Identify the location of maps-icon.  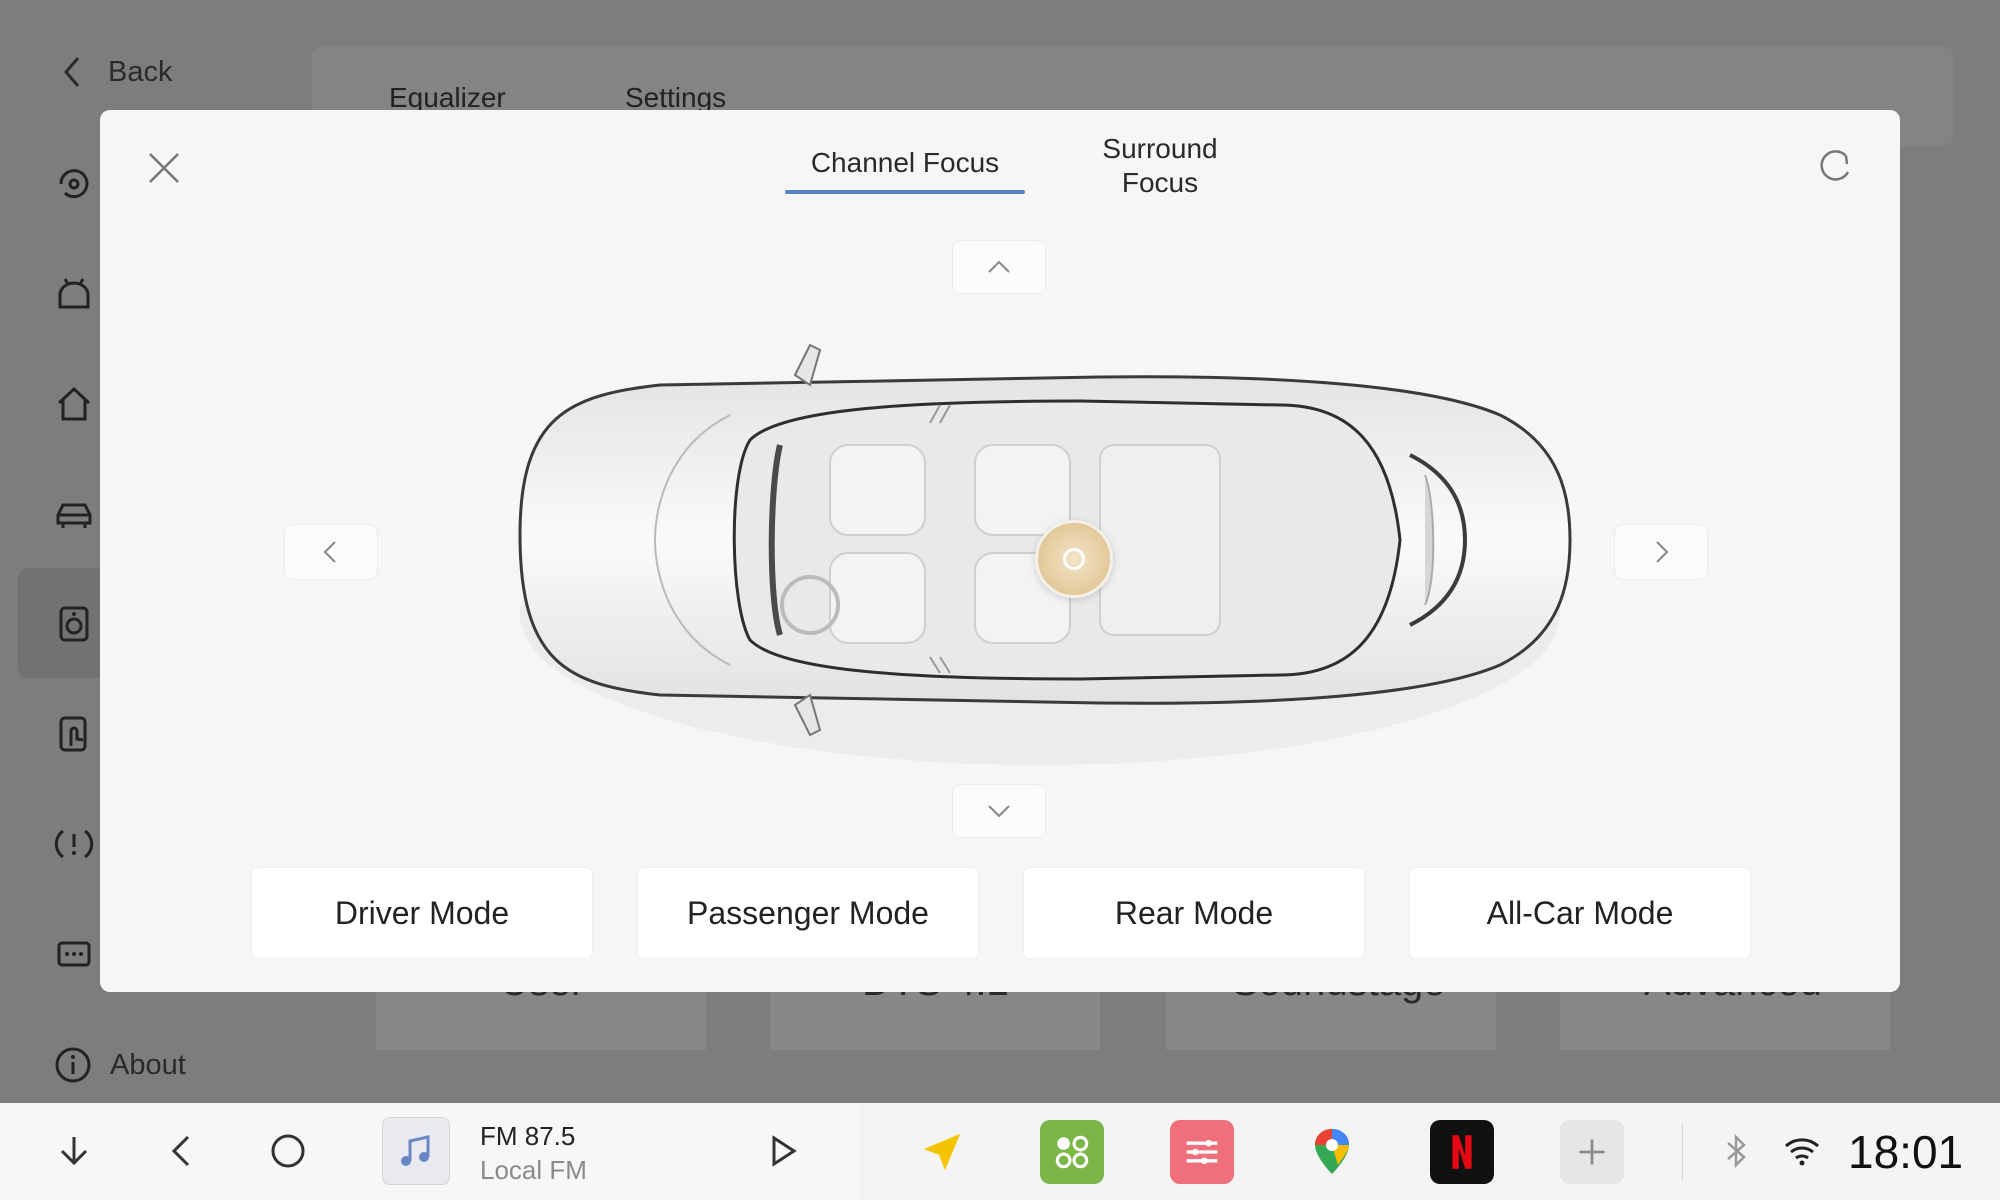
(1332, 1152).